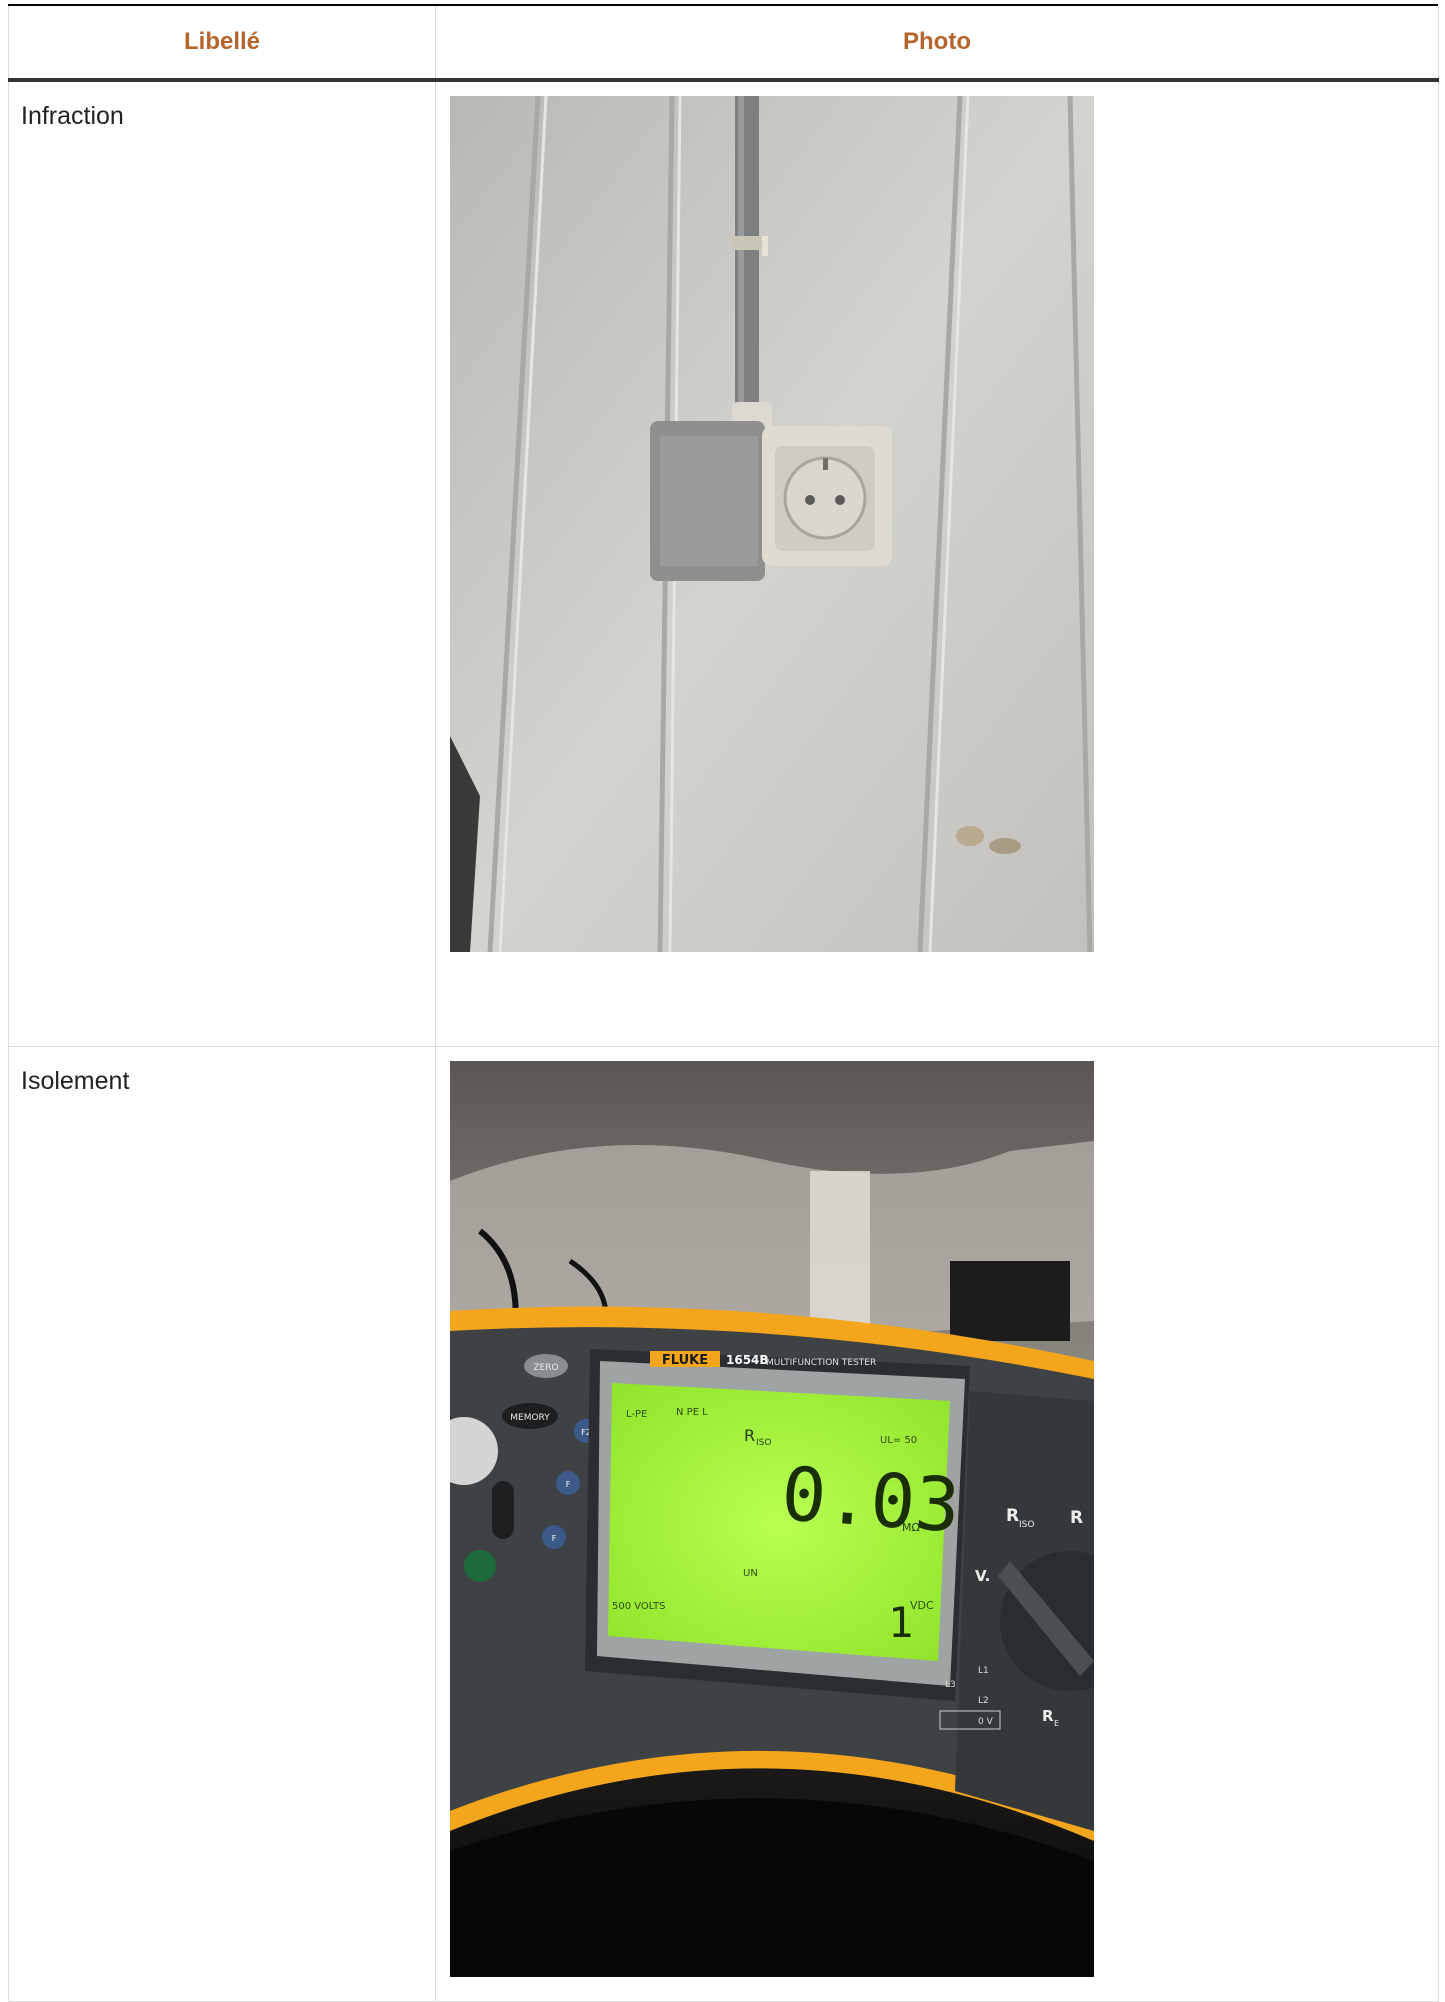  What do you see at coordinates (75, 1081) in the screenshot?
I see `row-label: Isolement` at bounding box center [75, 1081].